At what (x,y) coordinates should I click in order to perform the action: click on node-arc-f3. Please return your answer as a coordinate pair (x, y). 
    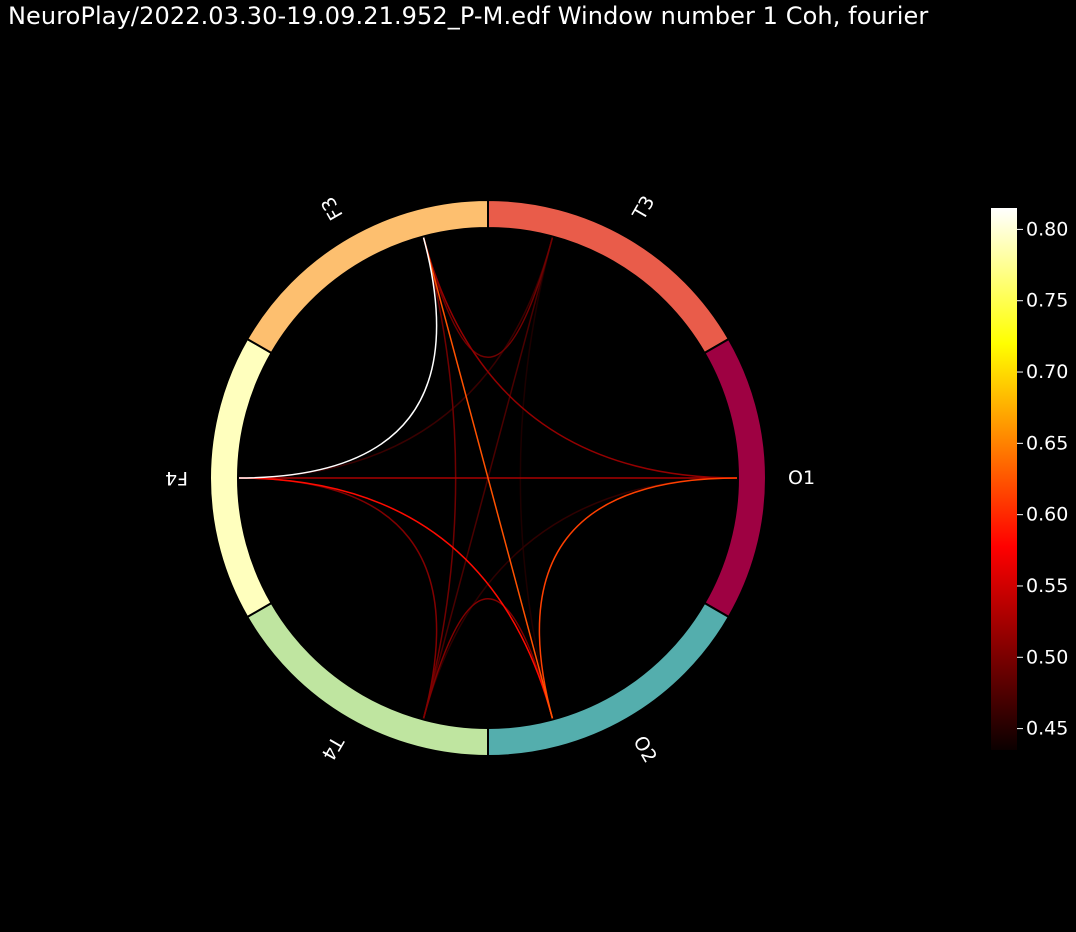
    Looking at the image, I should click on (367, 276).